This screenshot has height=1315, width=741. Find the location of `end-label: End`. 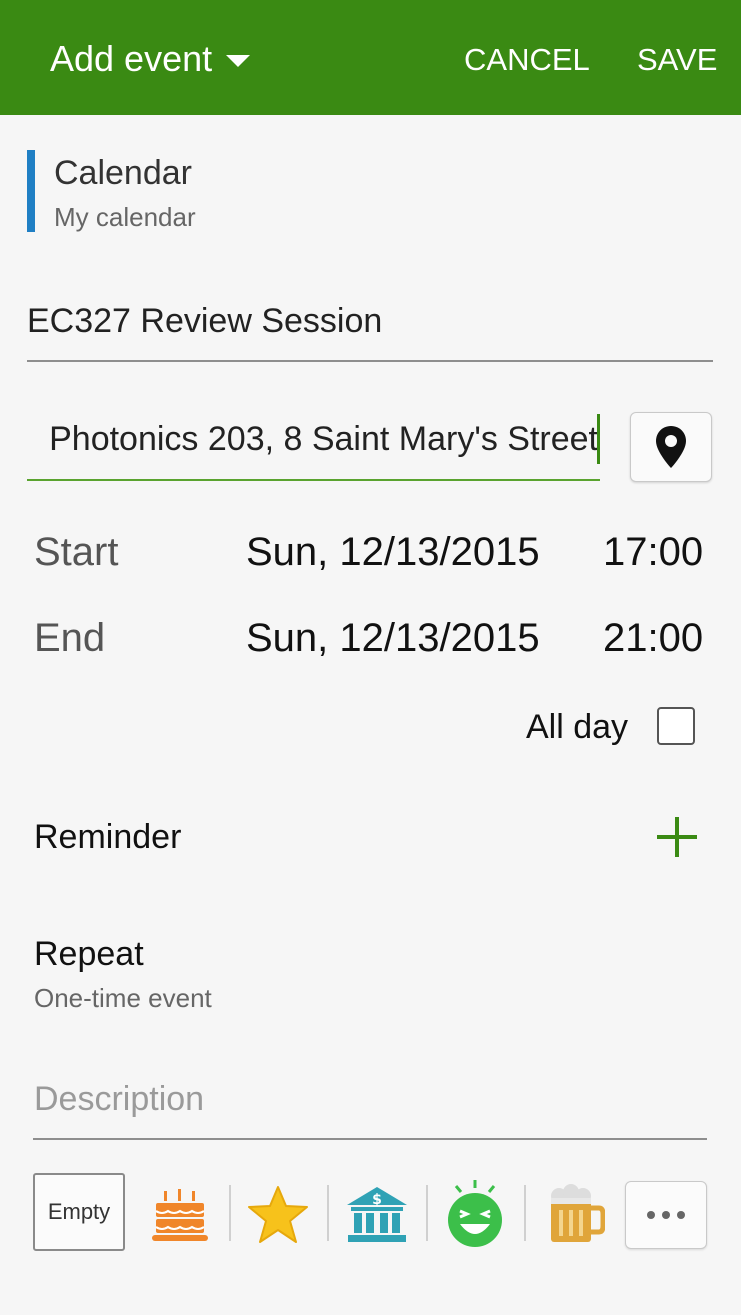

end-label: End is located at coordinates (70, 638).